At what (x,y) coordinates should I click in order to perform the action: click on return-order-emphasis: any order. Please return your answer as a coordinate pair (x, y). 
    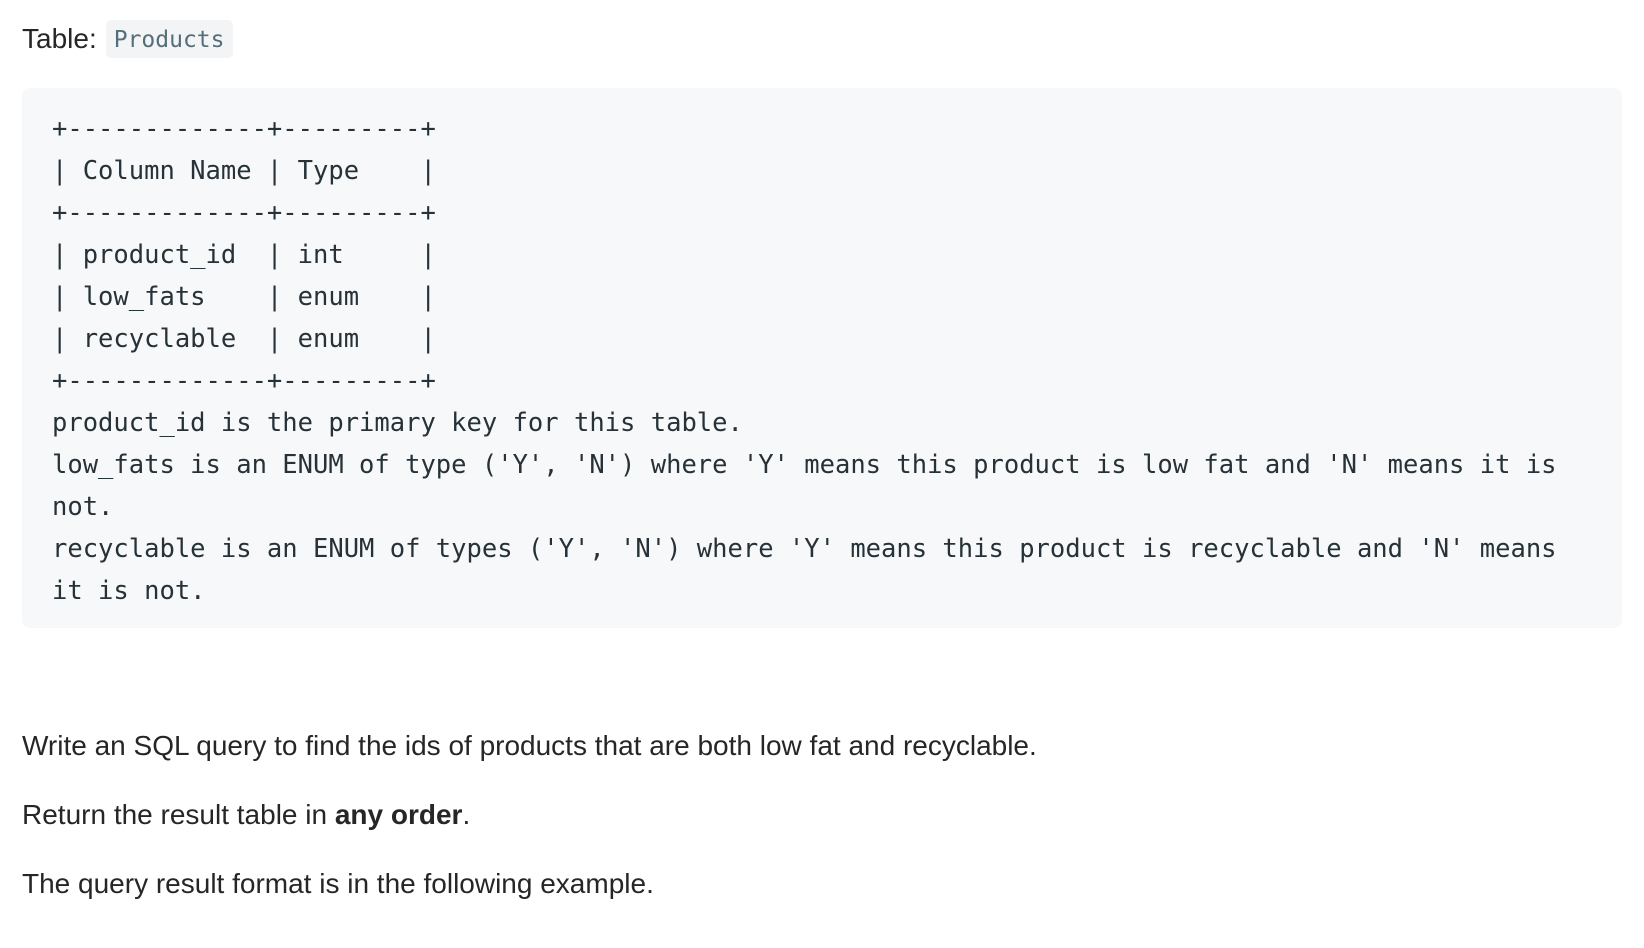
    Looking at the image, I should click on (398, 814).